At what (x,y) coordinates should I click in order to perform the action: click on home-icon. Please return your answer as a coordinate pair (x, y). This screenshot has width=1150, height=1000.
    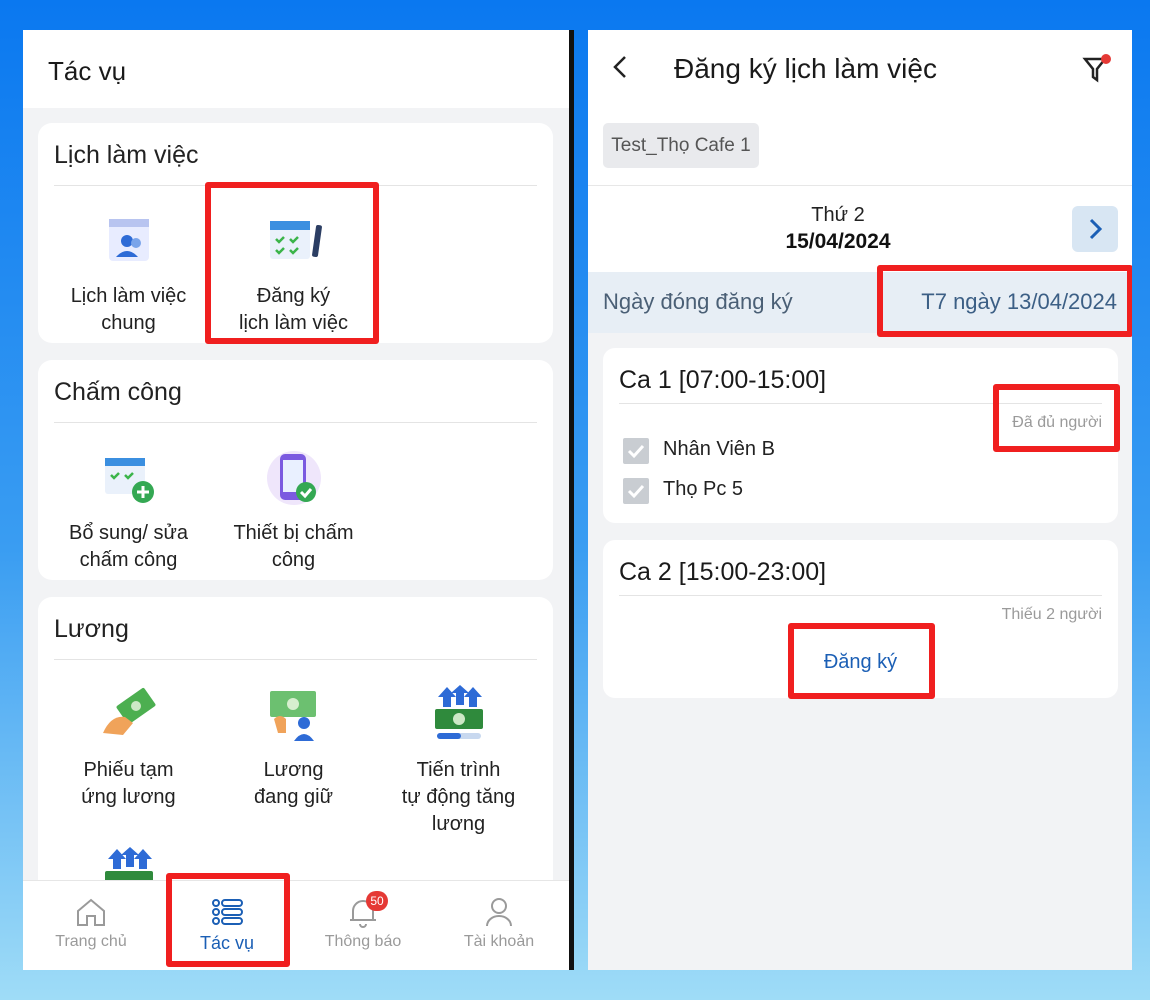
    Looking at the image, I should click on (91, 912).